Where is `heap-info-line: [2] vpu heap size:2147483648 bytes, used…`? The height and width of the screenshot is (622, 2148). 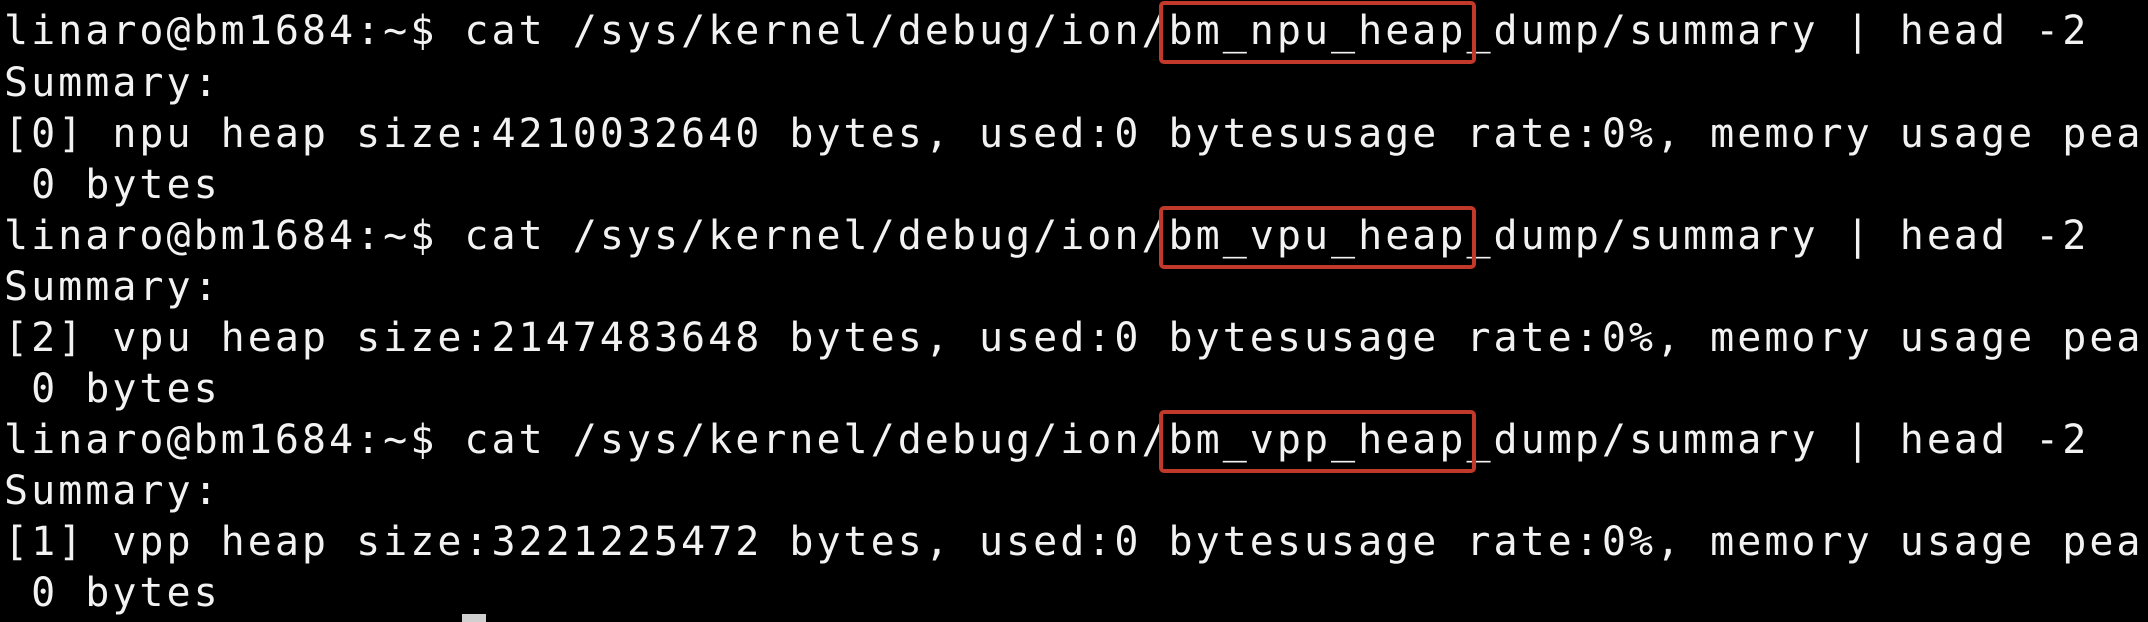
heap-info-line: [2] vpu heap size:2147483648 bytes, used… is located at coordinates (1076, 338).